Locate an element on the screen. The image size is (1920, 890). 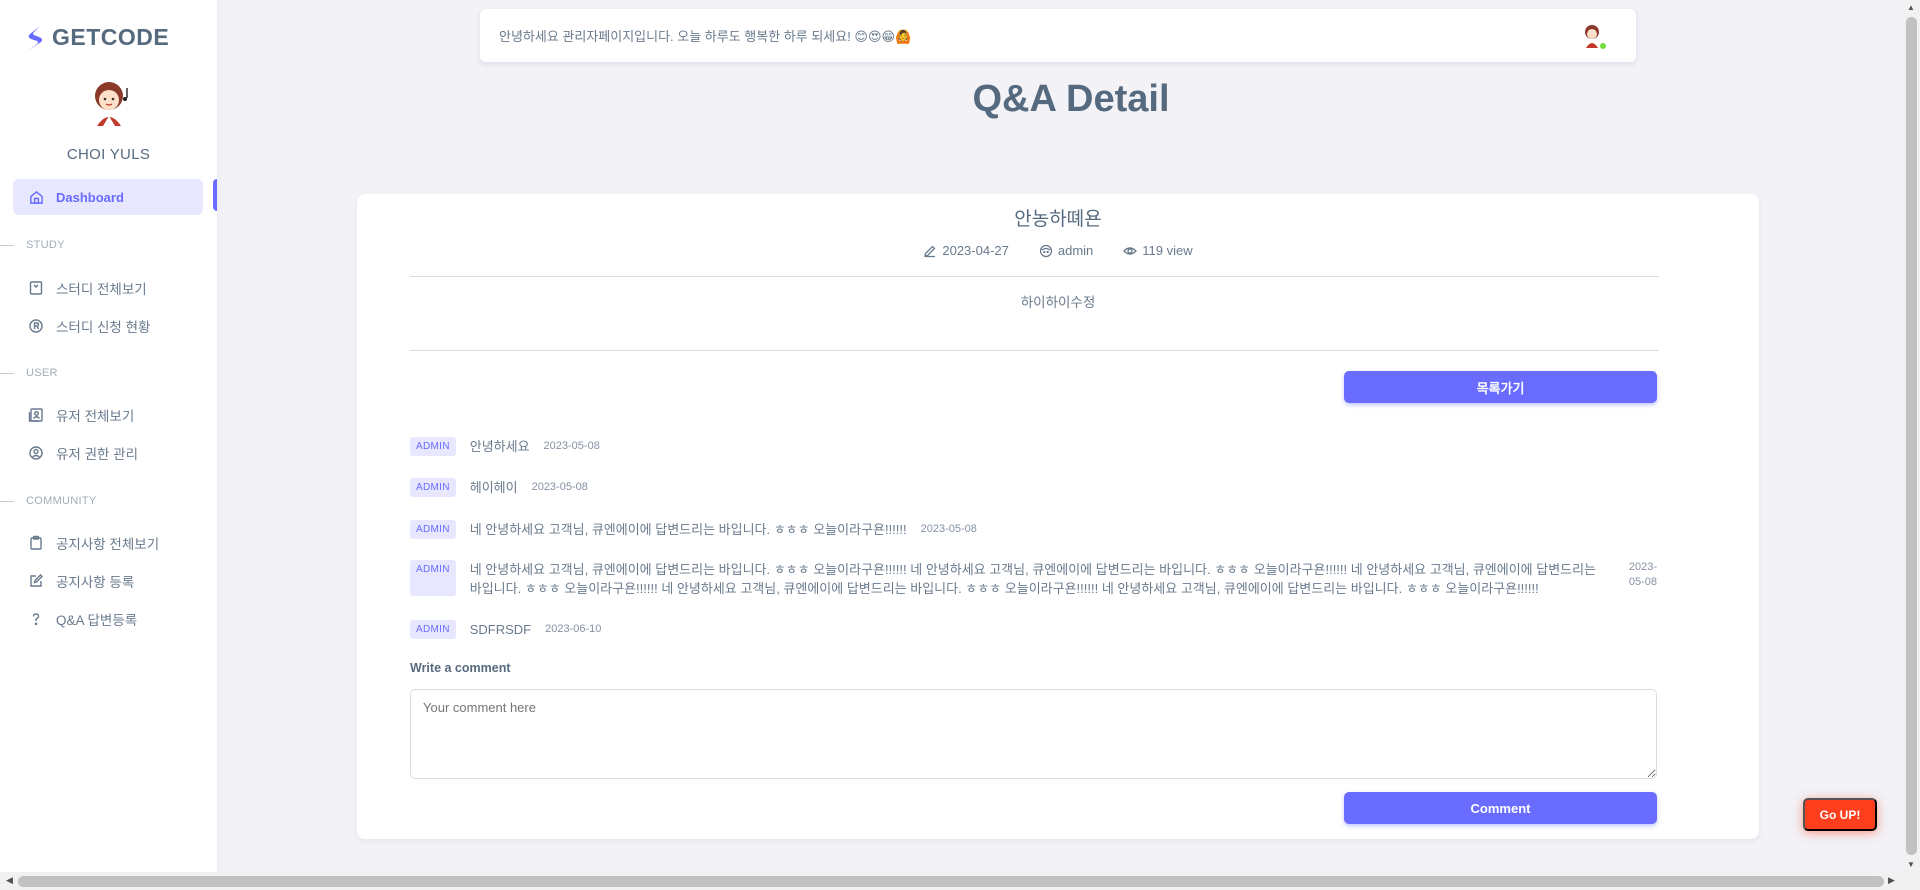
home-icon is located at coordinates (36, 197).